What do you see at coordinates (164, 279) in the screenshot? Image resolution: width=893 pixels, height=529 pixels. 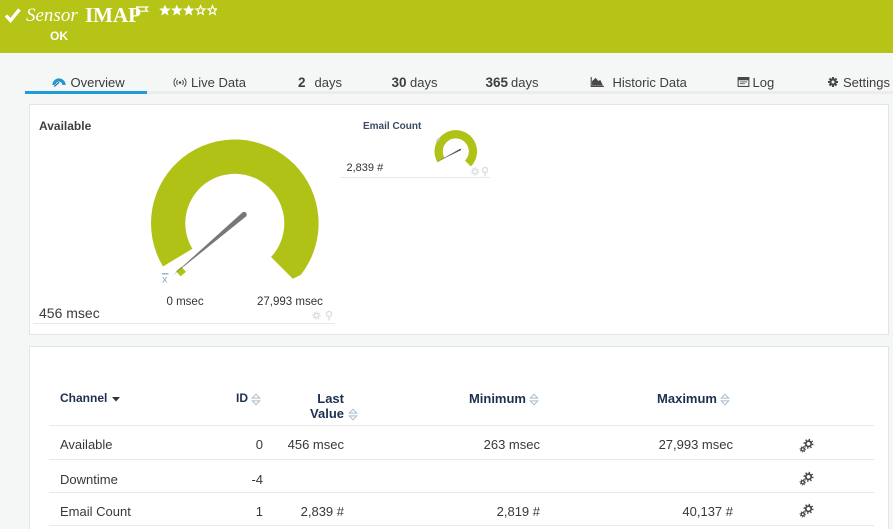 I see `svg-text: x` at bounding box center [164, 279].